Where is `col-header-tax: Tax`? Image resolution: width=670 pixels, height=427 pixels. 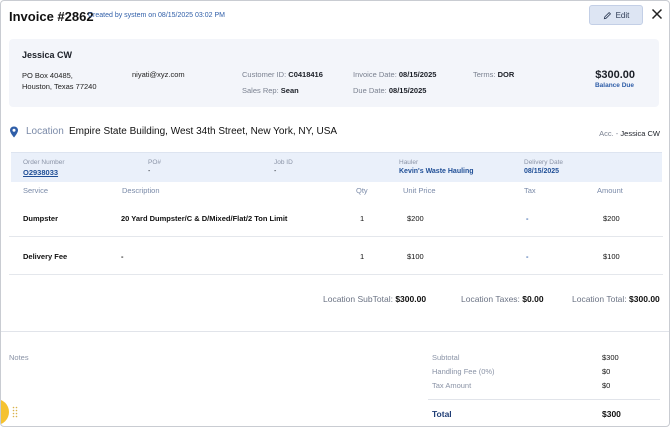
col-header-tax: Tax is located at coordinates (530, 190).